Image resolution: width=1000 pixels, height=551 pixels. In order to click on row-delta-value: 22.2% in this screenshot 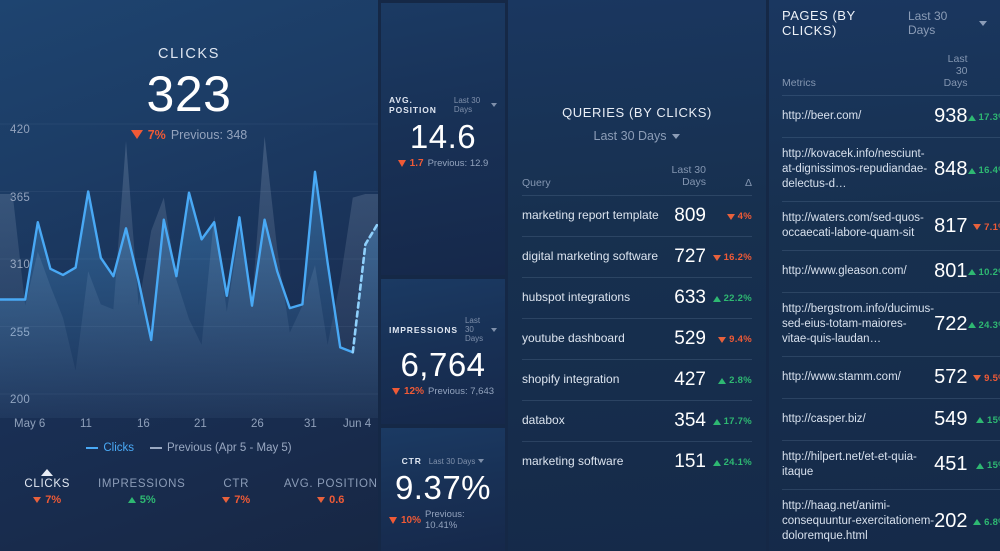, I will do `click(737, 298)`.